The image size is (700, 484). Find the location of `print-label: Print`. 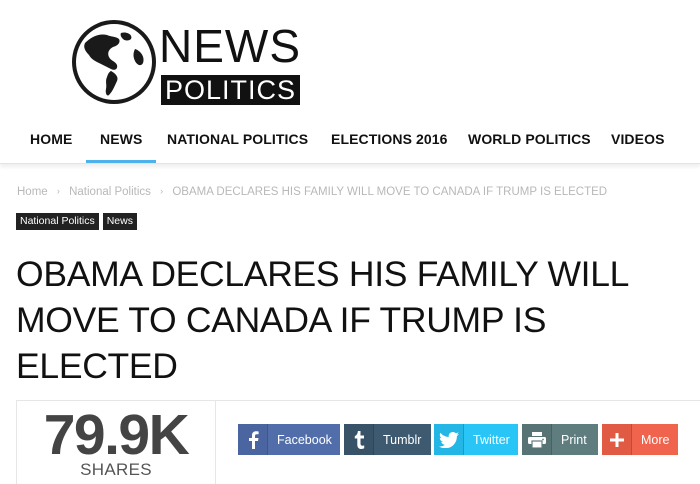

print-label: Print is located at coordinates (574, 439).